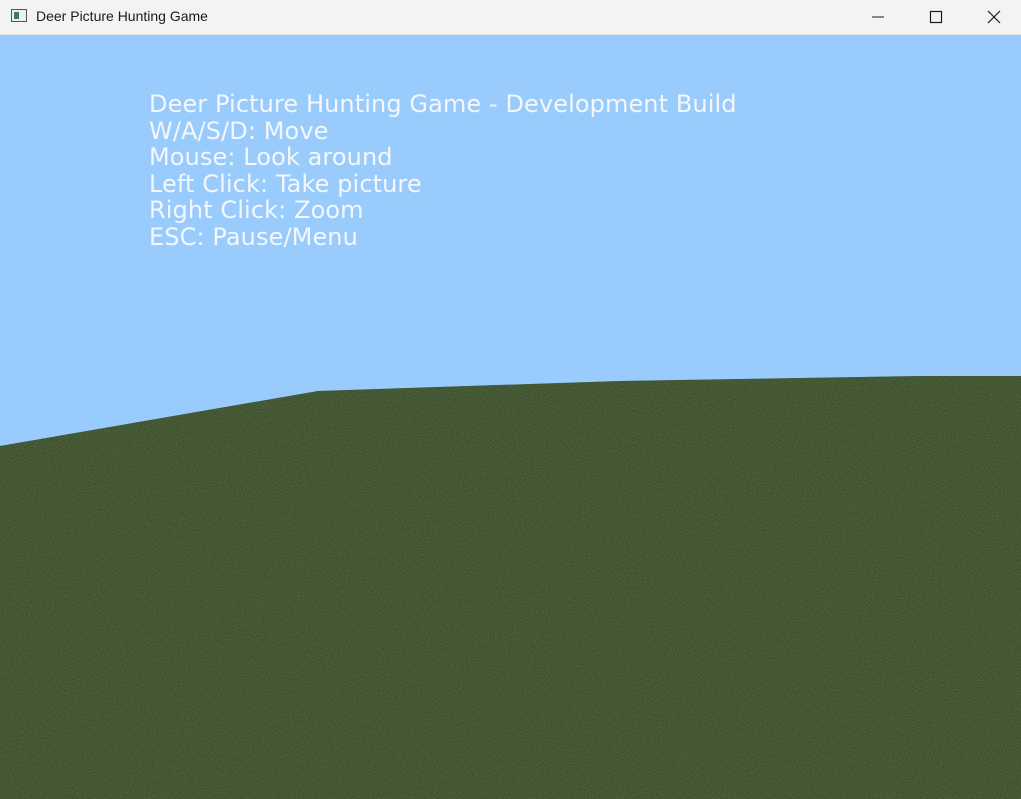 The image size is (1021, 799). I want to click on hud-line-zoom: Right Click: Zoom, so click(256, 210).